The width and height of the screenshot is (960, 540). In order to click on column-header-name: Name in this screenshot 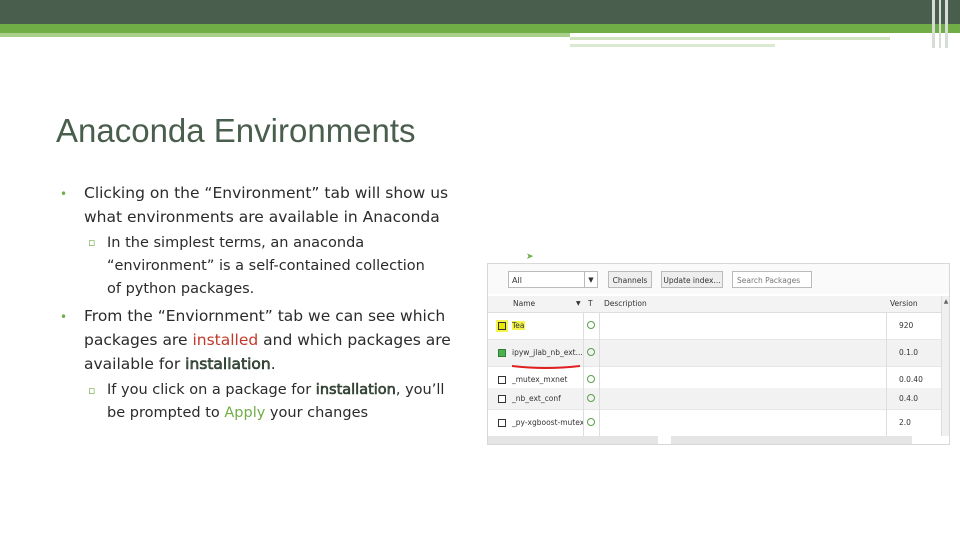, I will do `click(524, 304)`.